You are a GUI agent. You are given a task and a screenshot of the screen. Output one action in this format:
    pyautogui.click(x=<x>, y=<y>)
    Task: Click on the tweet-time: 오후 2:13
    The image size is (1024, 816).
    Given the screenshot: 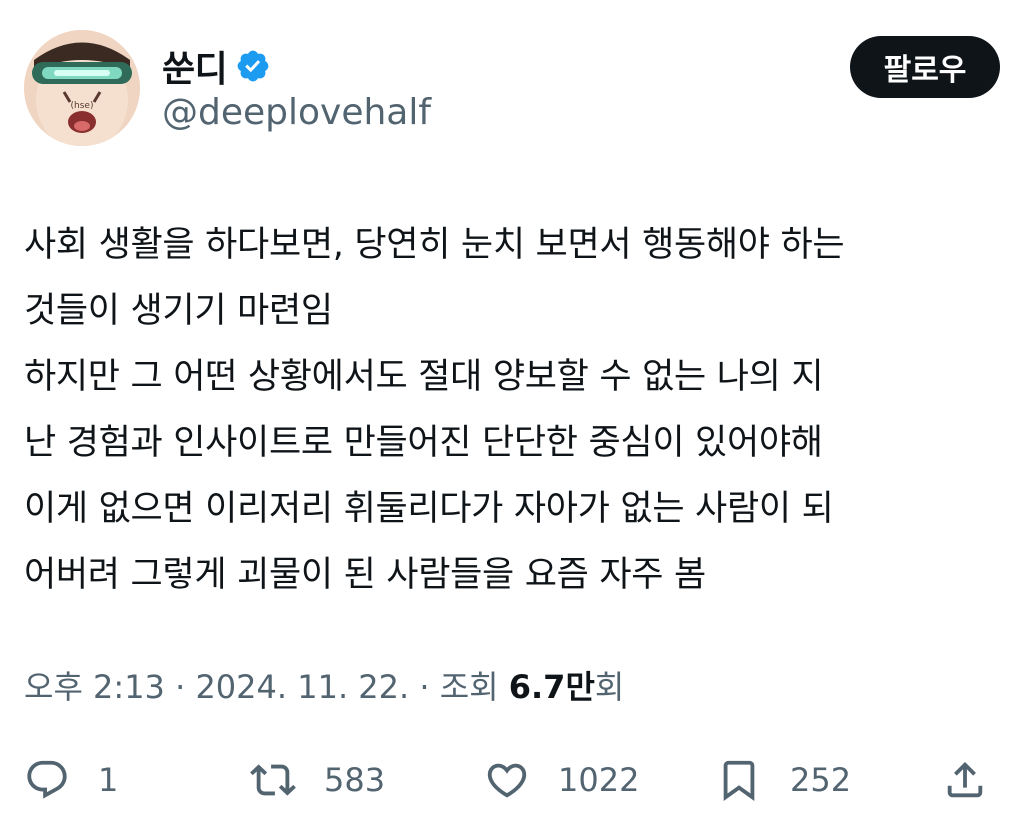 What is the action you would take?
    pyautogui.click(x=94, y=687)
    